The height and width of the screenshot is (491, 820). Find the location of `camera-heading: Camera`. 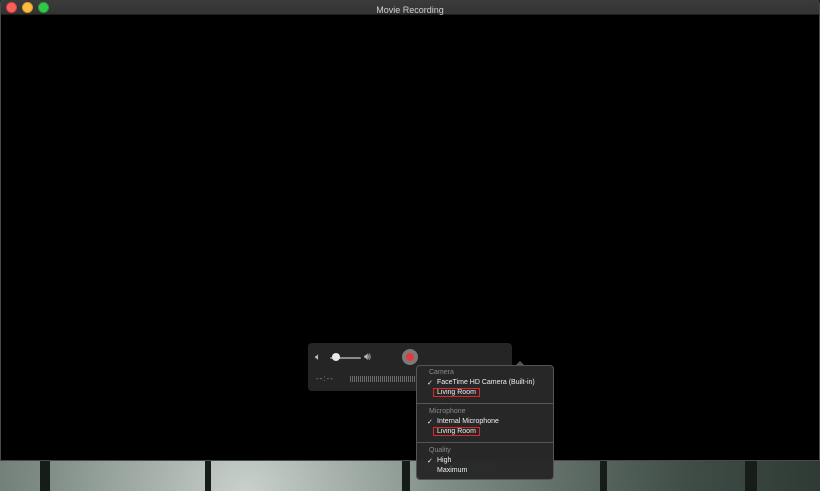

camera-heading: Camera is located at coordinates (441, 372).